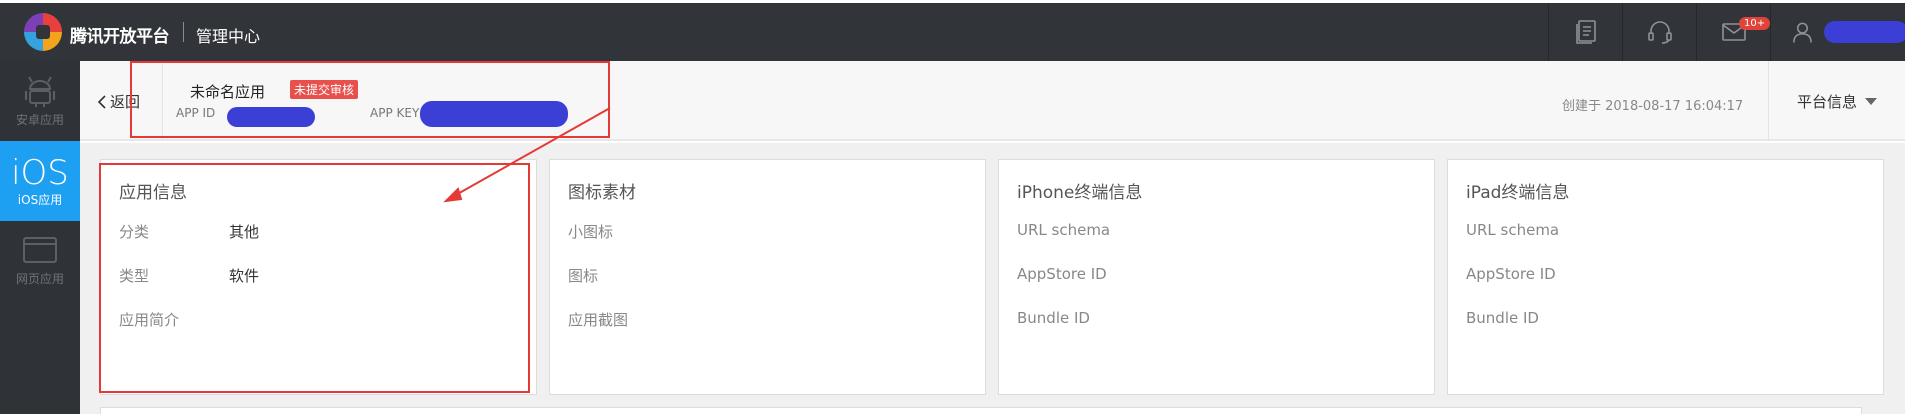 This screenshot has width=1920, height=414. I want to click on field-label: 小图标, so click(591, 232).